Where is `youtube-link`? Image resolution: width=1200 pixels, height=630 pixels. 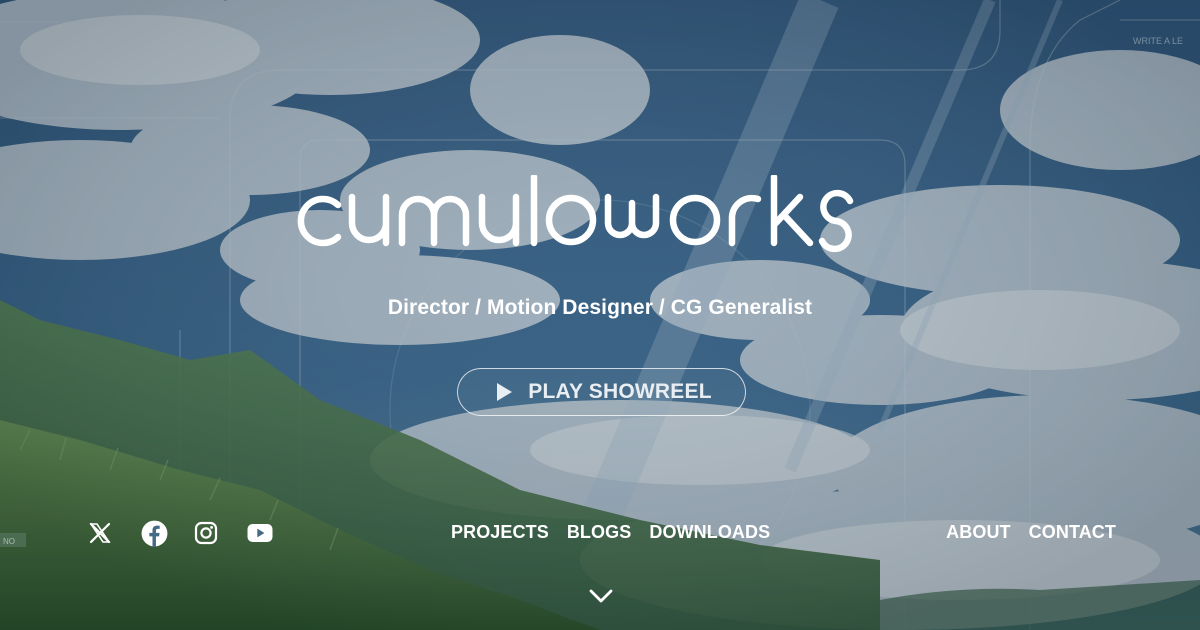 youtube-link is located at coordinates (273, 533).